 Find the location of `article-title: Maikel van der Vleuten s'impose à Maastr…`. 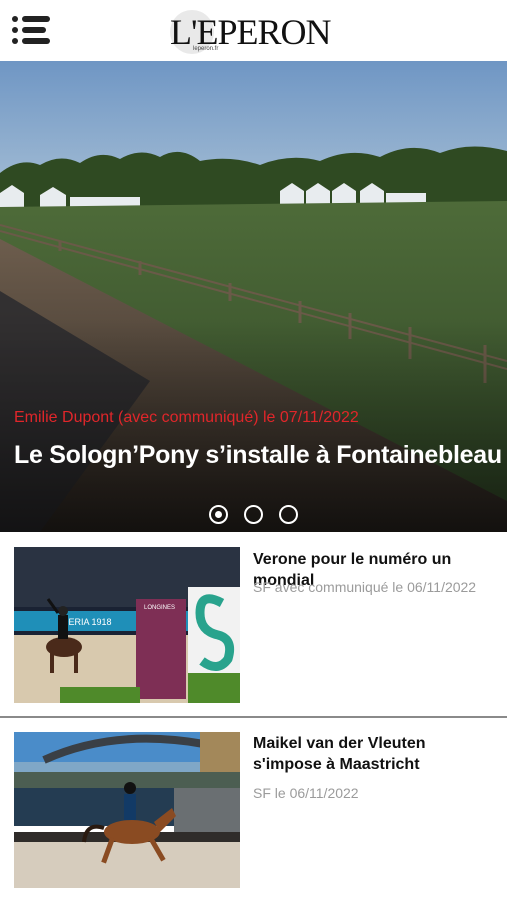

article-title: Maikel van der Vleuten s'impose à Maastr… is located at coordinates (375, 754).